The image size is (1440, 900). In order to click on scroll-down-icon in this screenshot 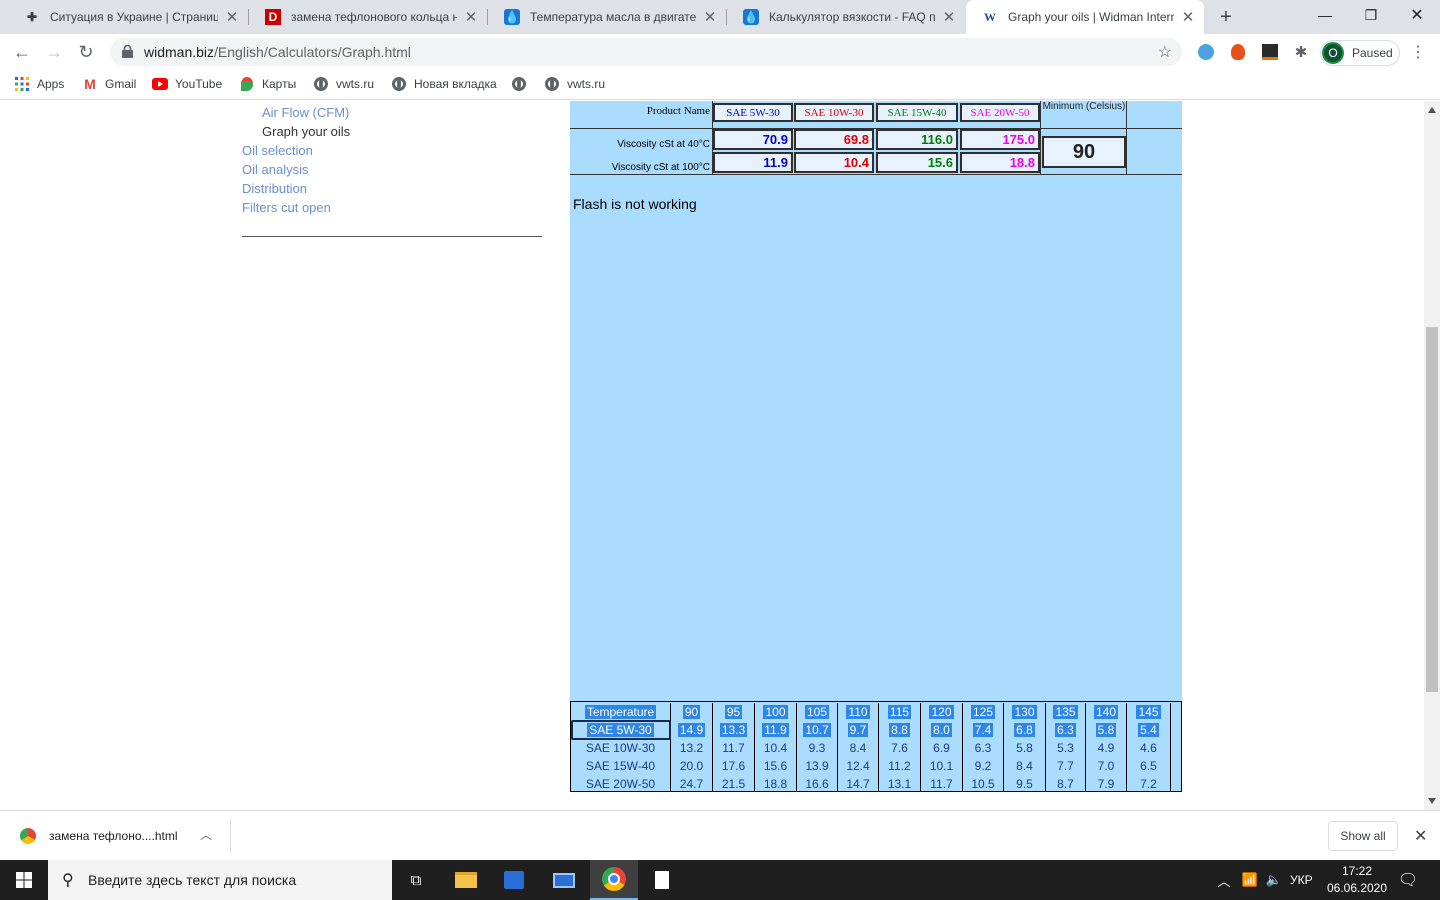, I will do `click(1432, 801)`.